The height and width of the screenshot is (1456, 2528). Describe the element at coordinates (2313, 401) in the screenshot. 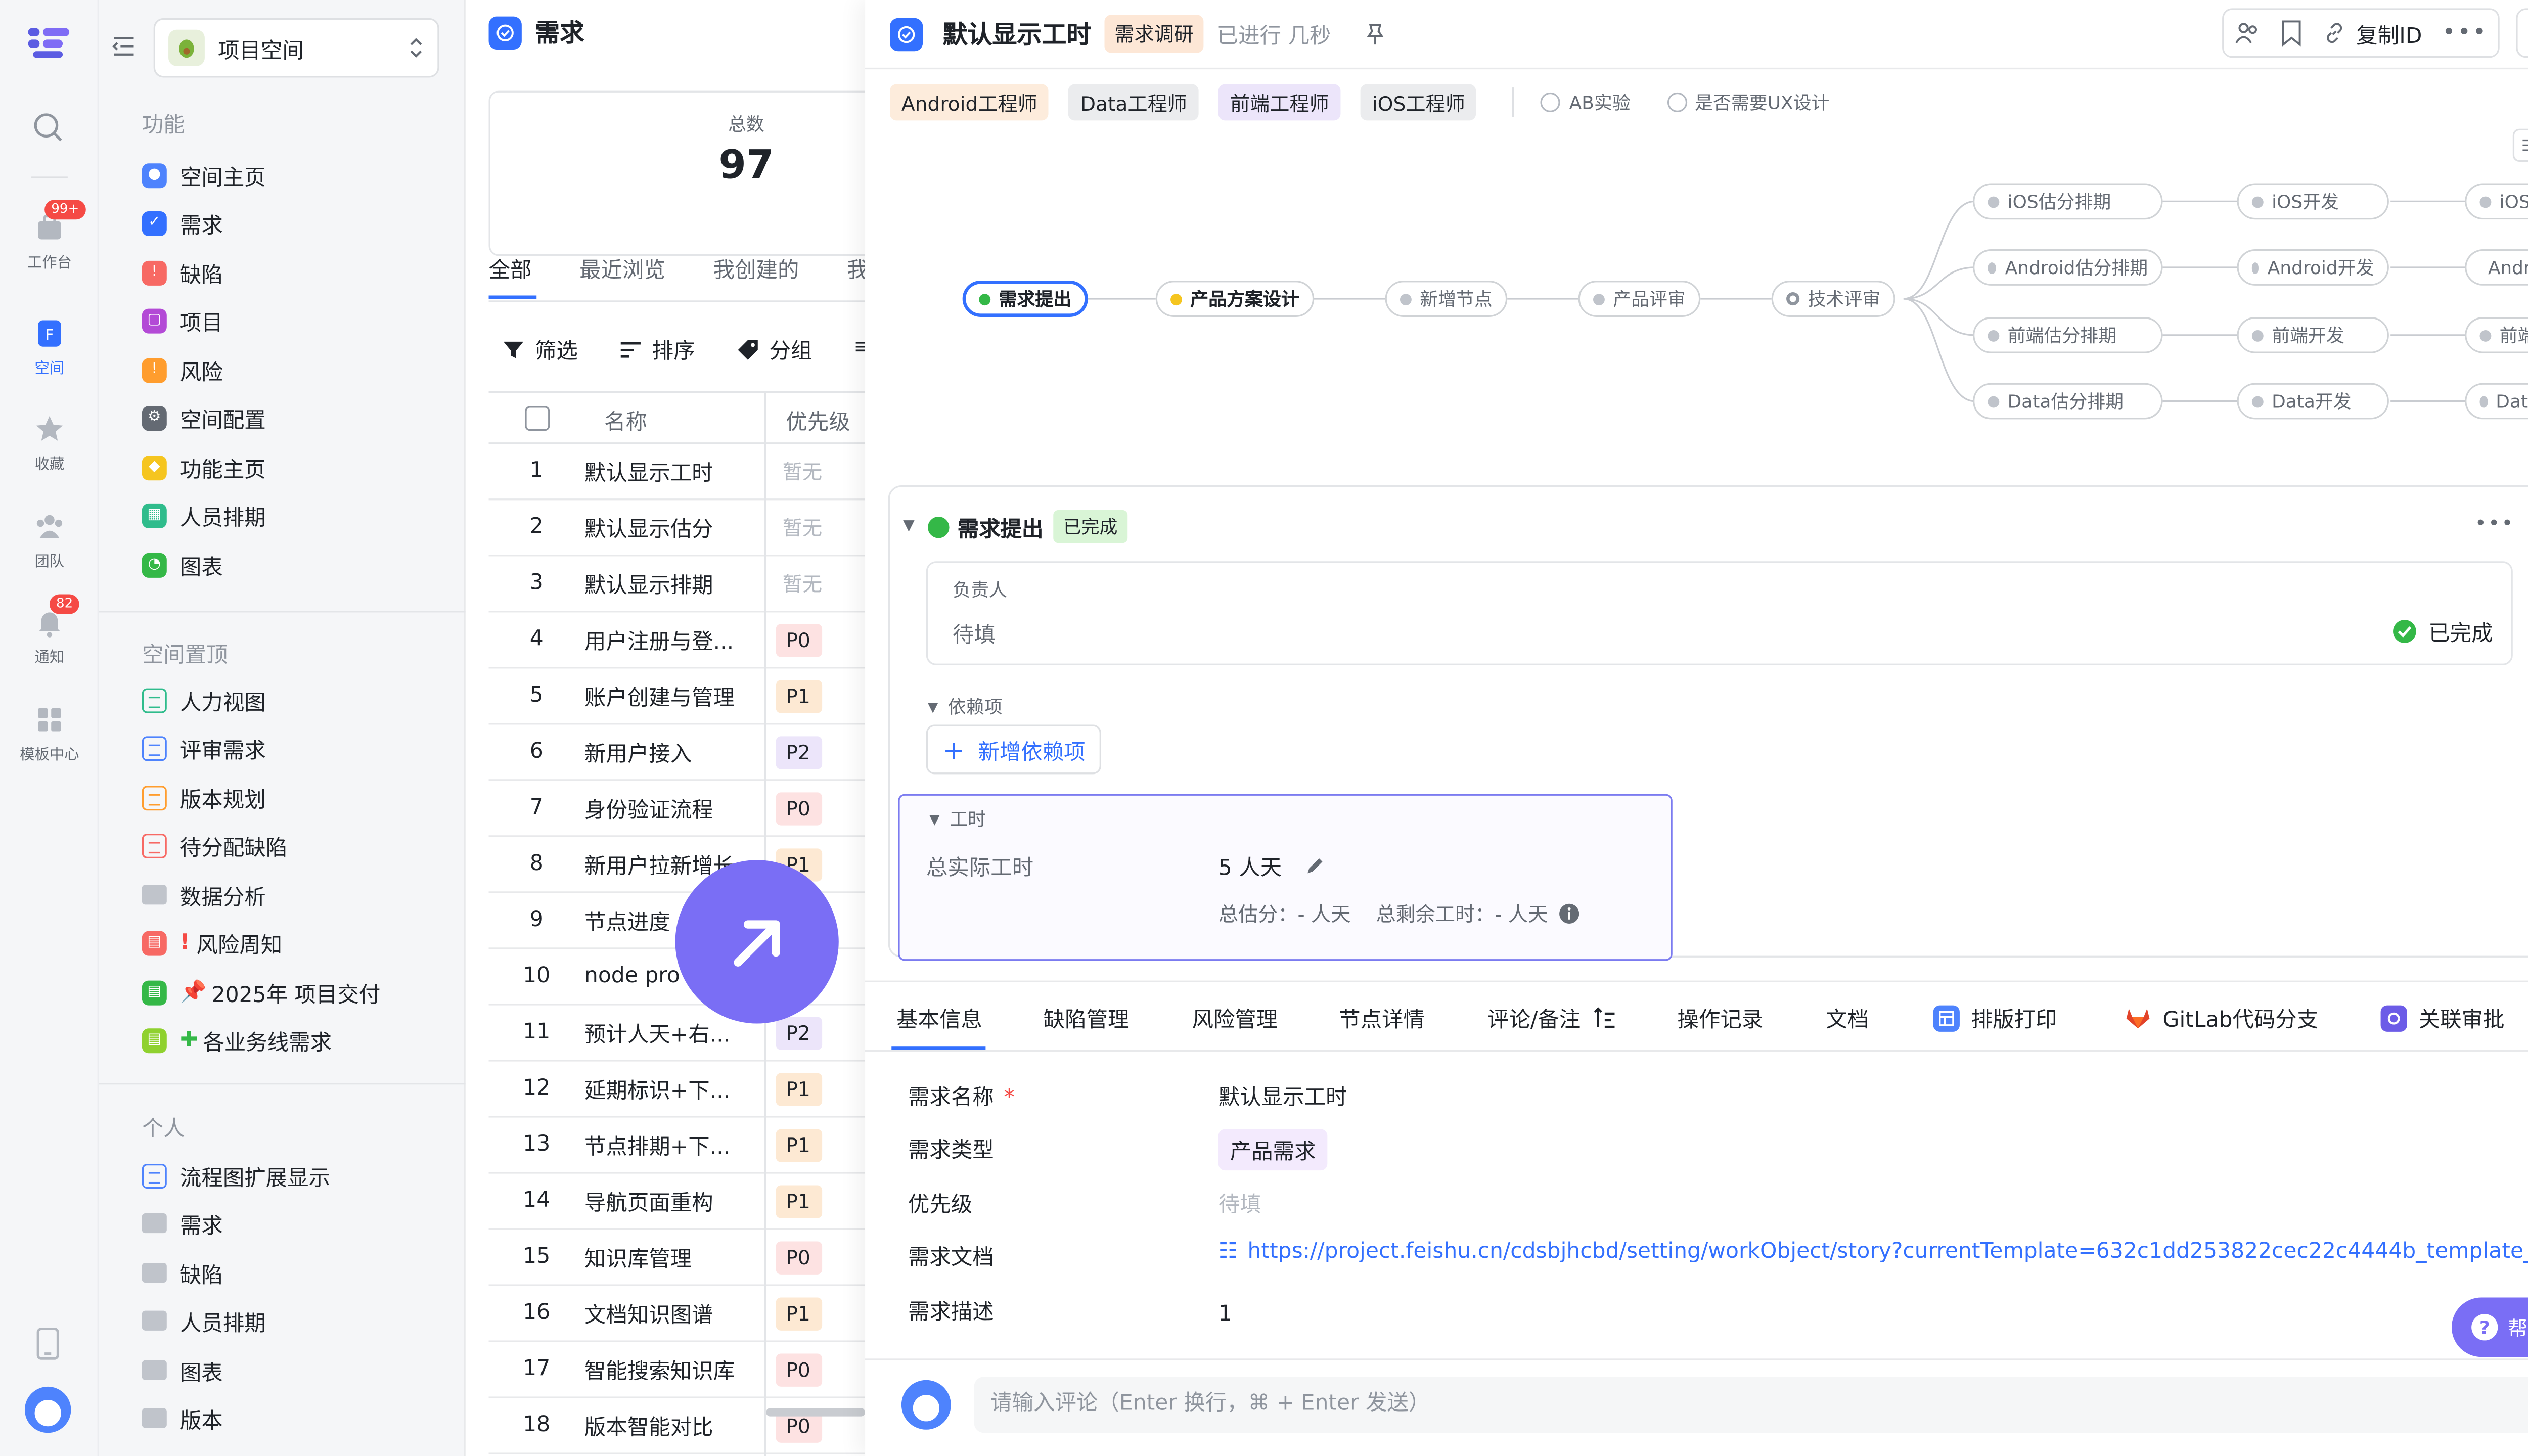

I see `flow-node-data-dev: Data开发` at that location.